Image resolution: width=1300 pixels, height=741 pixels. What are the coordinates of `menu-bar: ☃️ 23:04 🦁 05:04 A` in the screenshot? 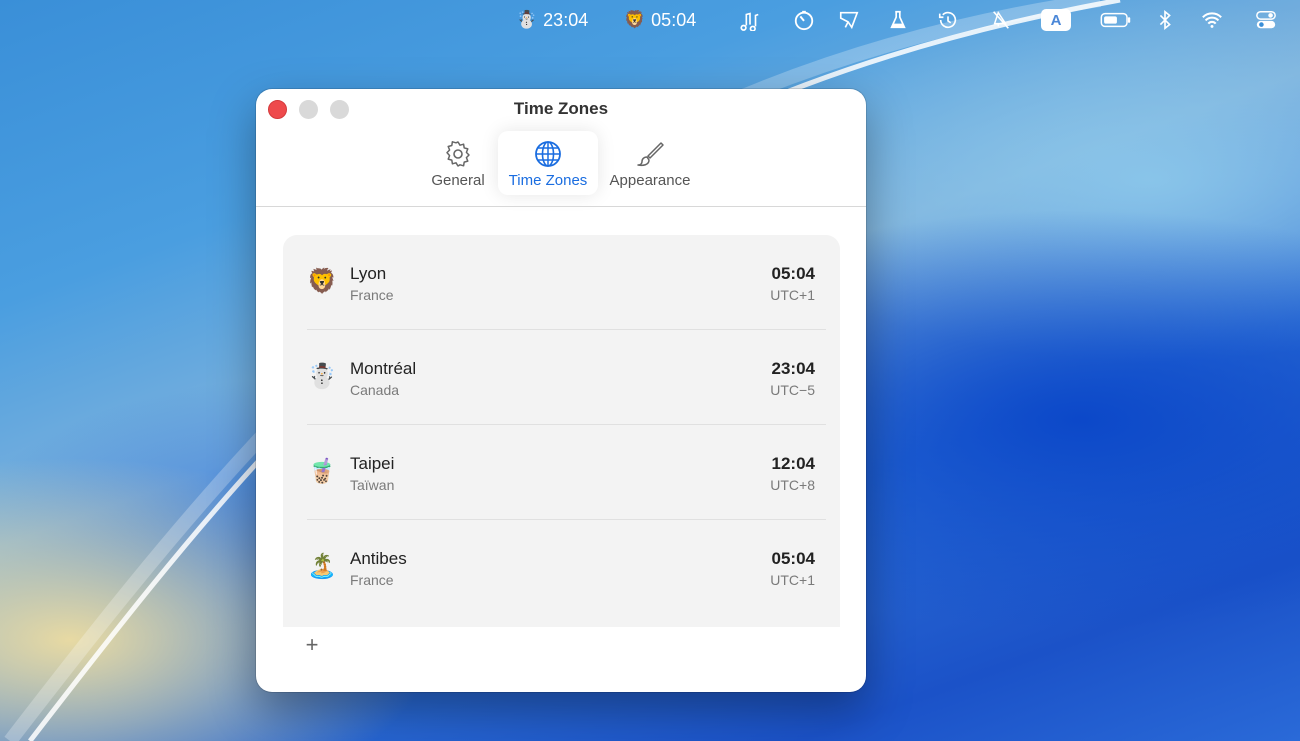 It's located at (650, 20).